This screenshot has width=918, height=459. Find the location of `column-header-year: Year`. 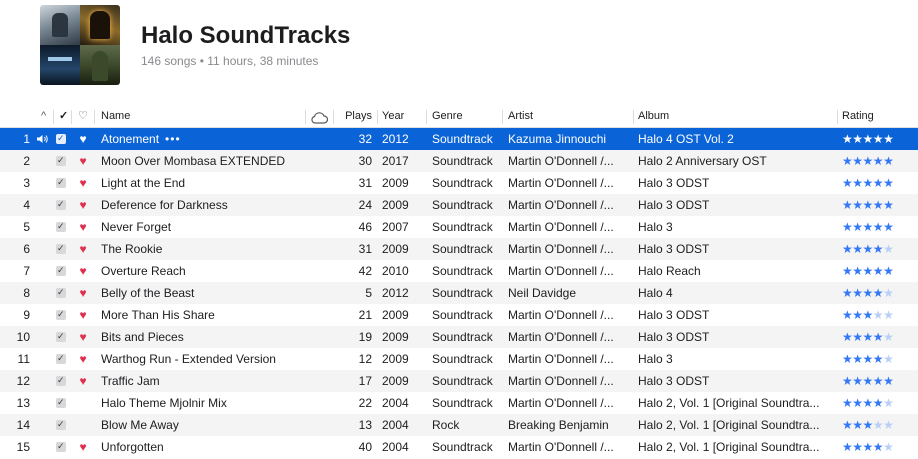

column-header-year: Year is located at coordinates (393, 116).